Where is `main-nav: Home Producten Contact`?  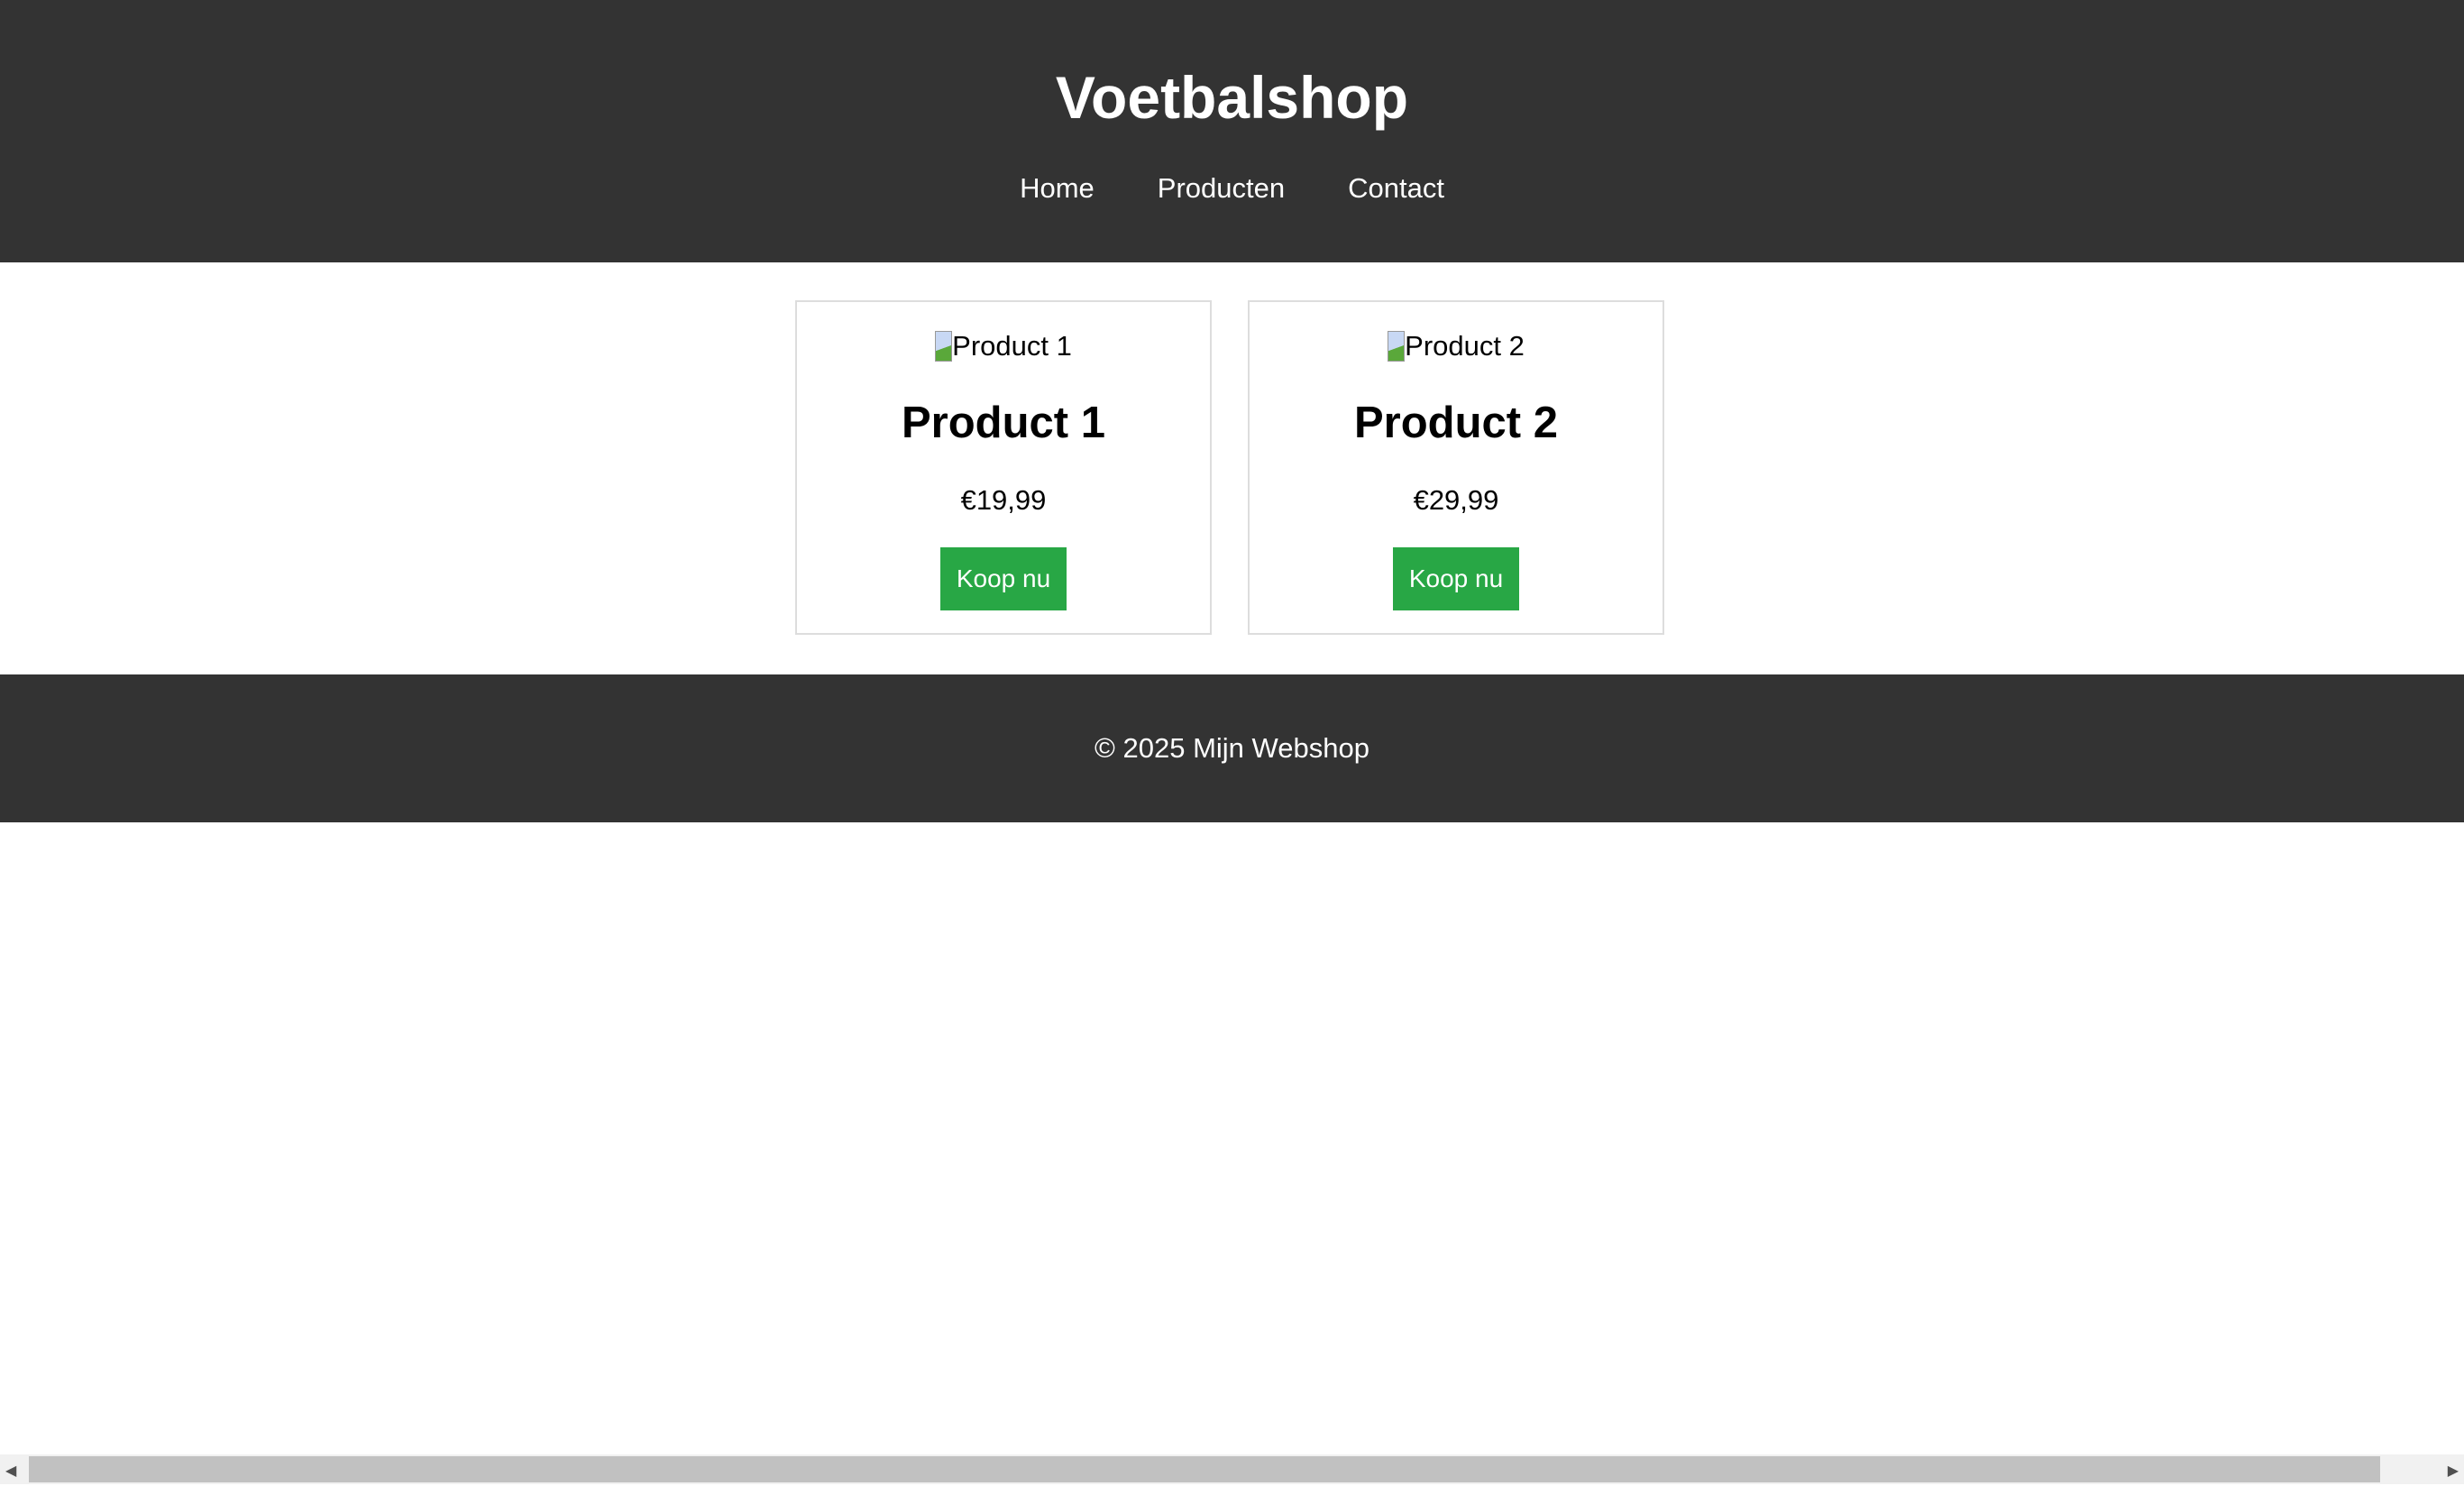
main-nav: Home Producten Contact is located at coordinates (1232, 188).